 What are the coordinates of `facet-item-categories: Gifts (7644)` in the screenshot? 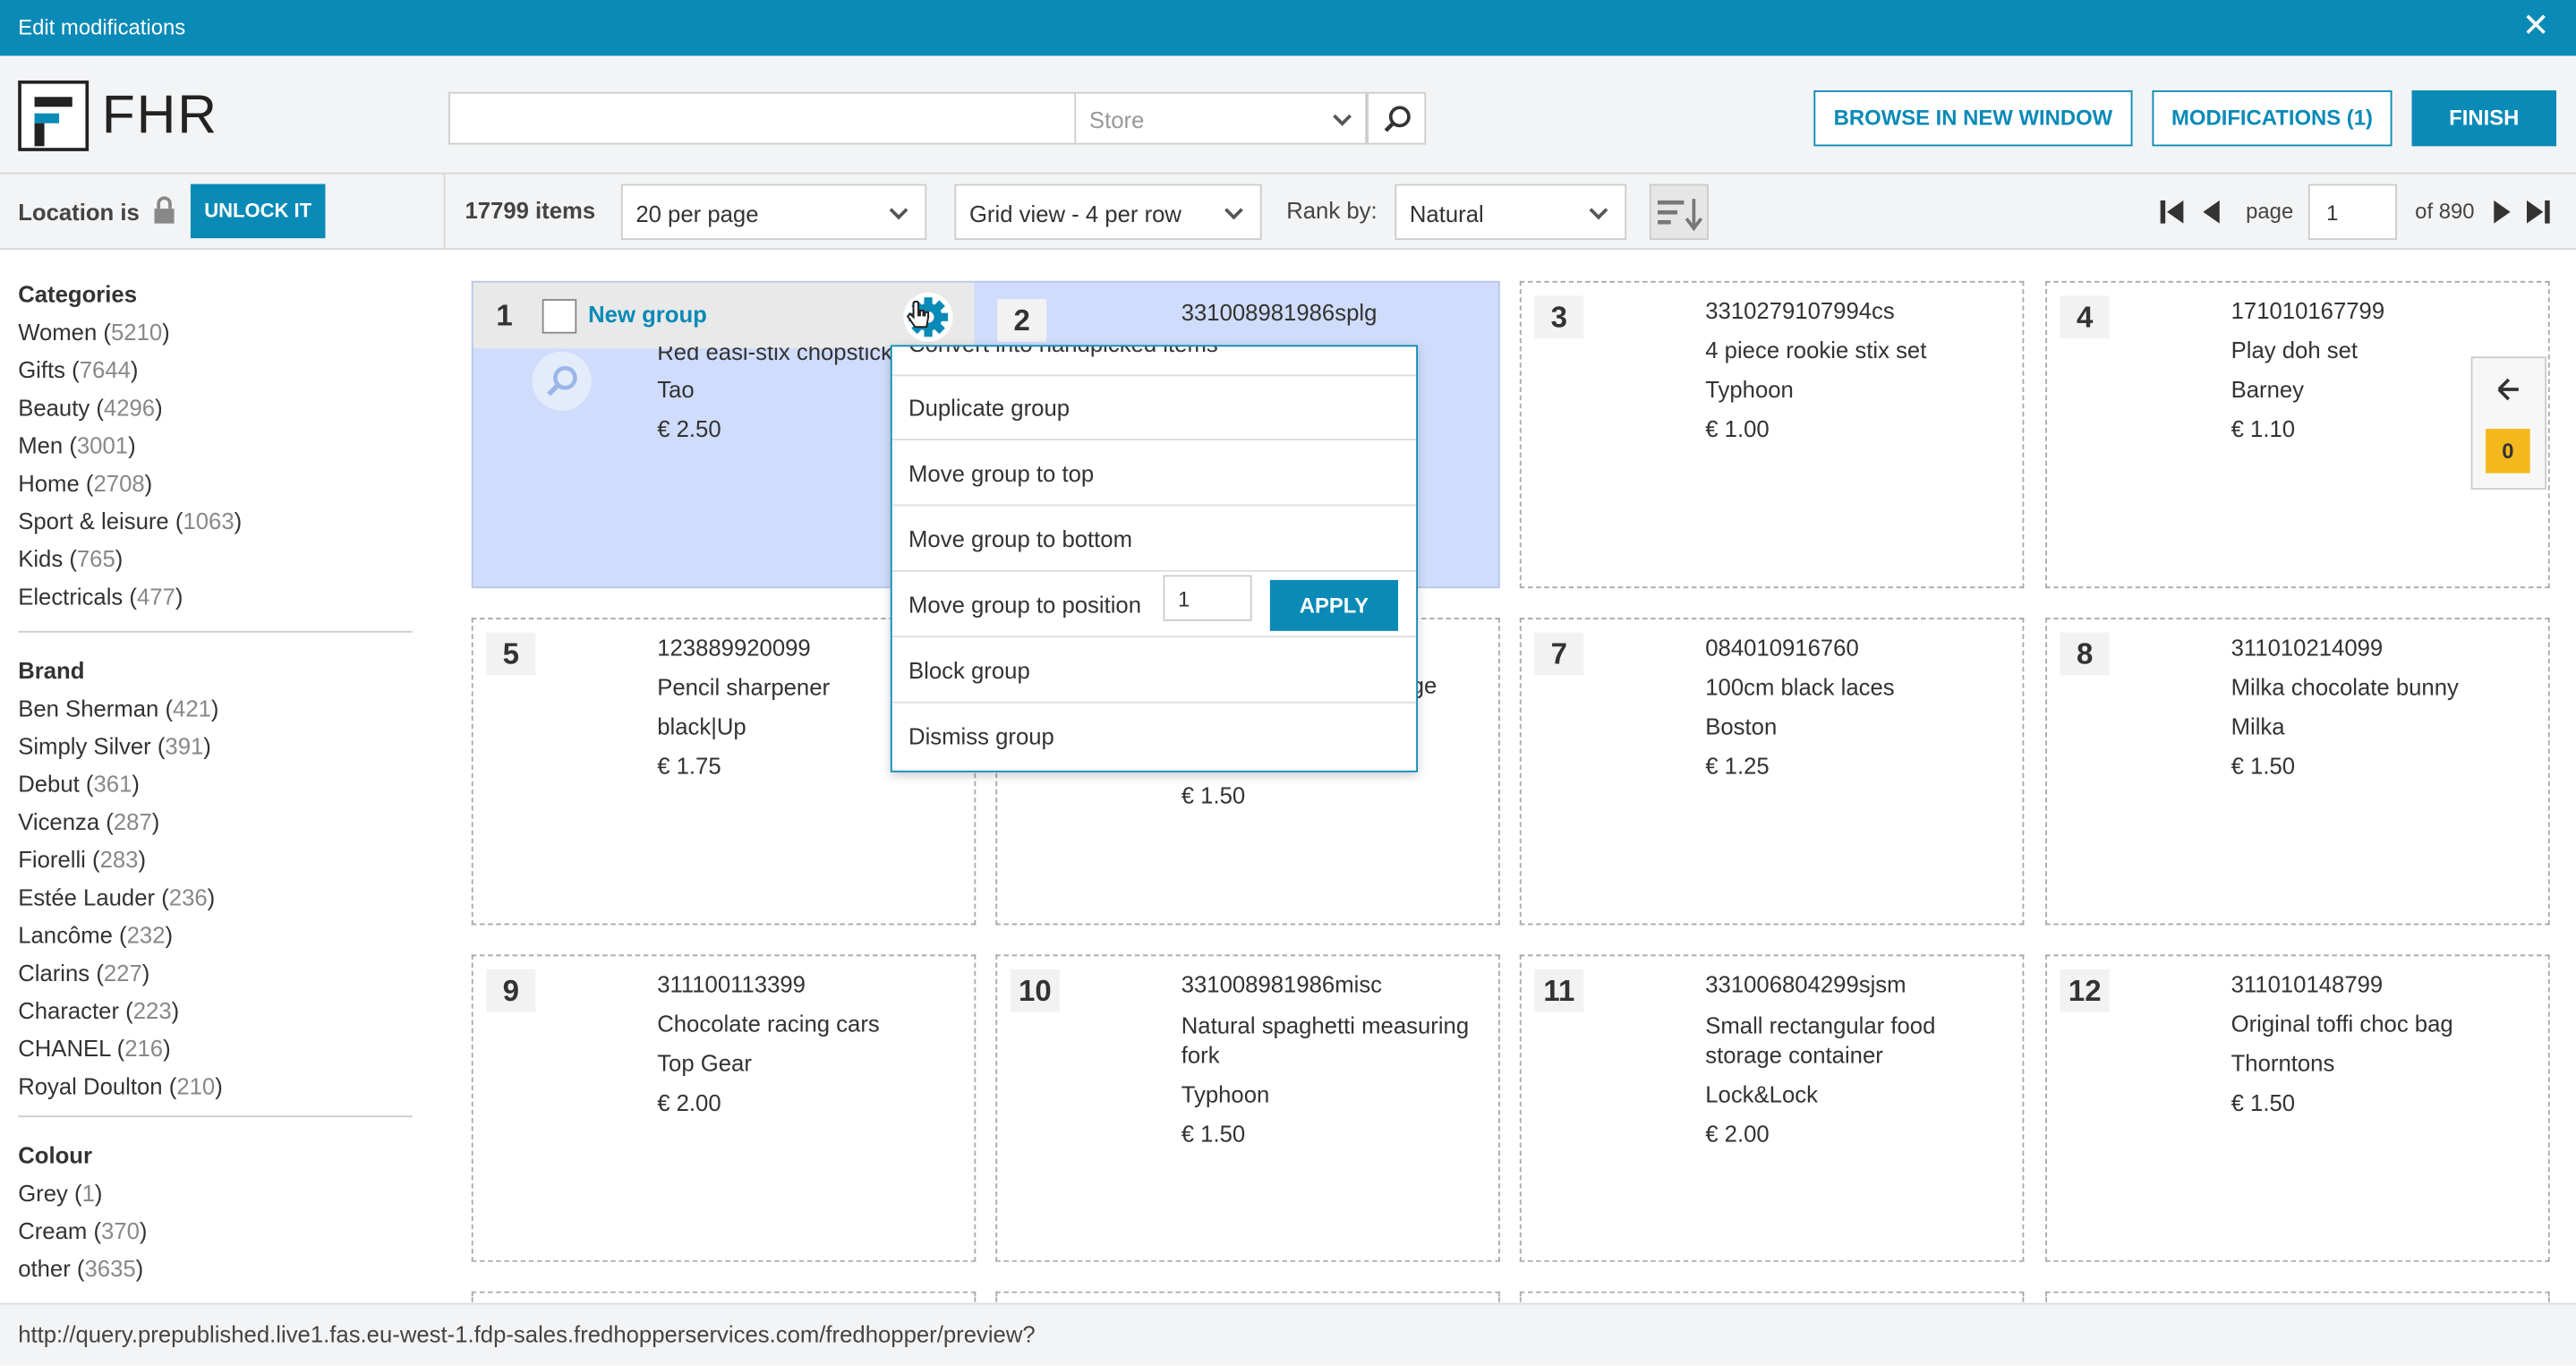 It's located at (78, 369).